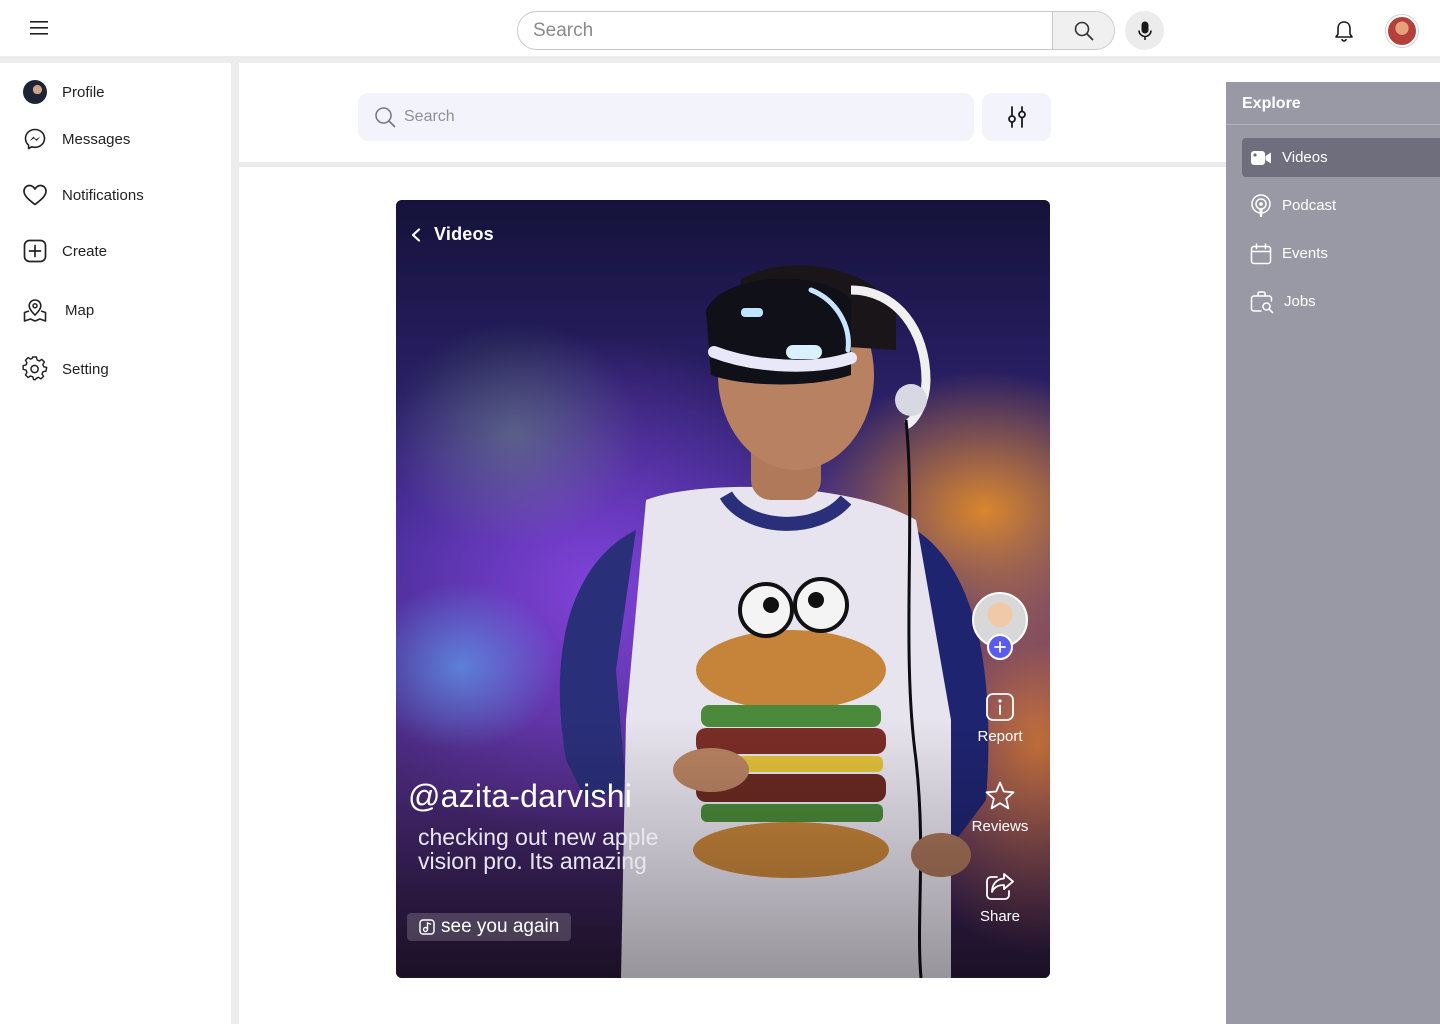 The image size is (1440, 1024). I want to click on podcast-icon, so click(1261, 205).